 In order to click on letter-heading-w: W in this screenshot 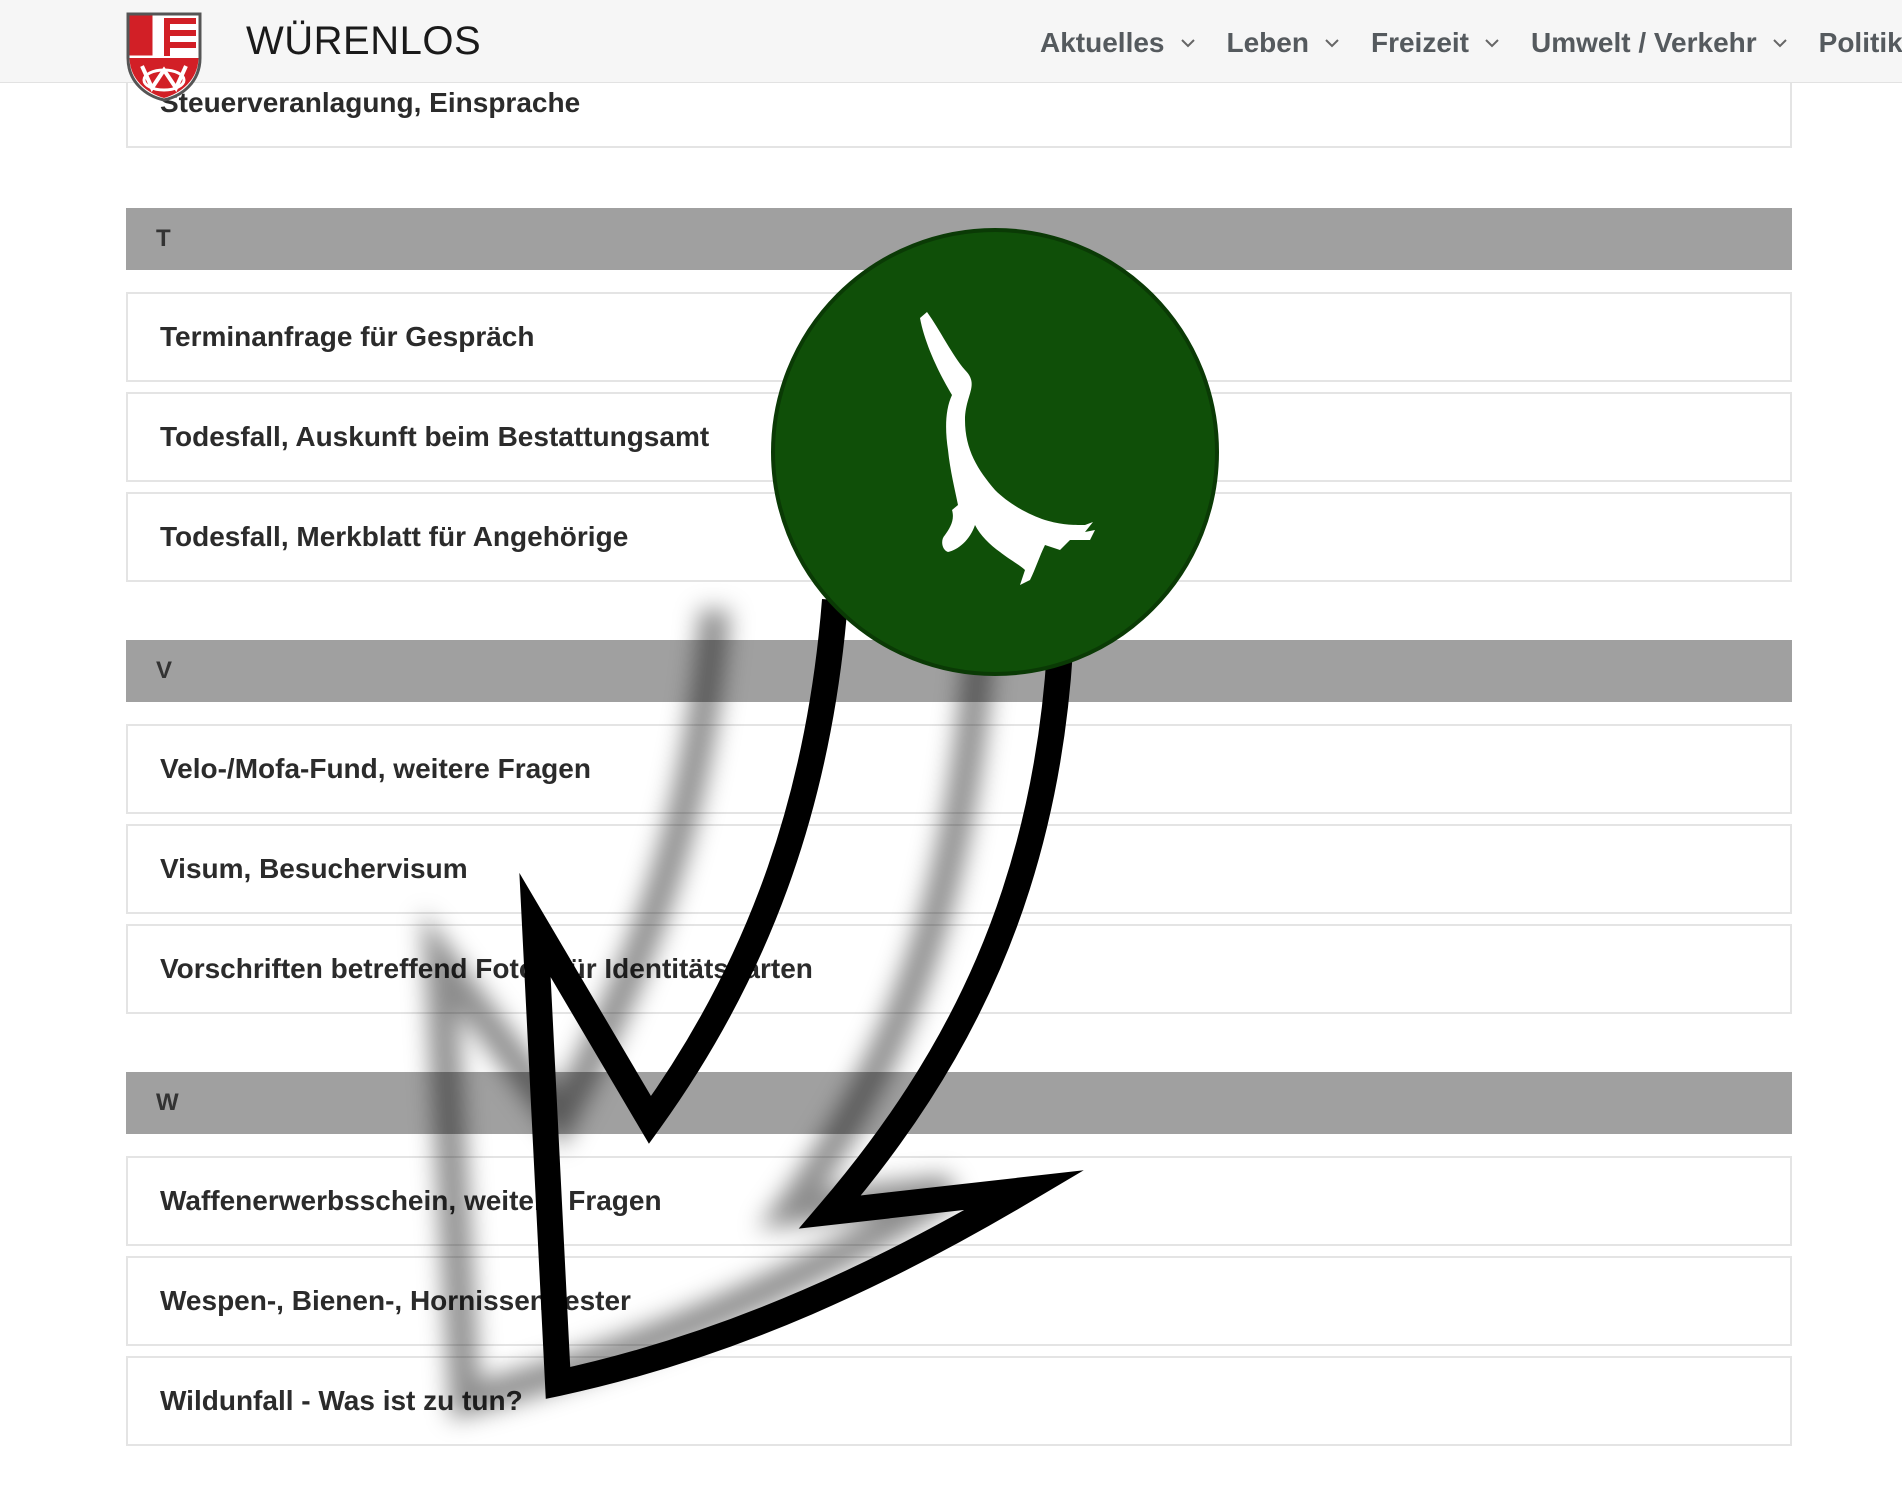, I will do `click(959, 1103)`.